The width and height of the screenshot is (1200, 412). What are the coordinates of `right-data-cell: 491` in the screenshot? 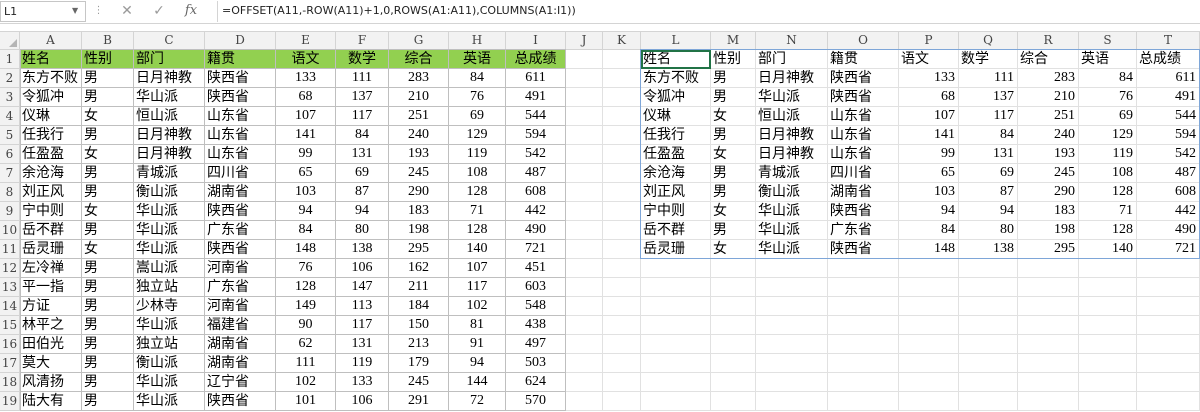 It's located at (1168, 97).